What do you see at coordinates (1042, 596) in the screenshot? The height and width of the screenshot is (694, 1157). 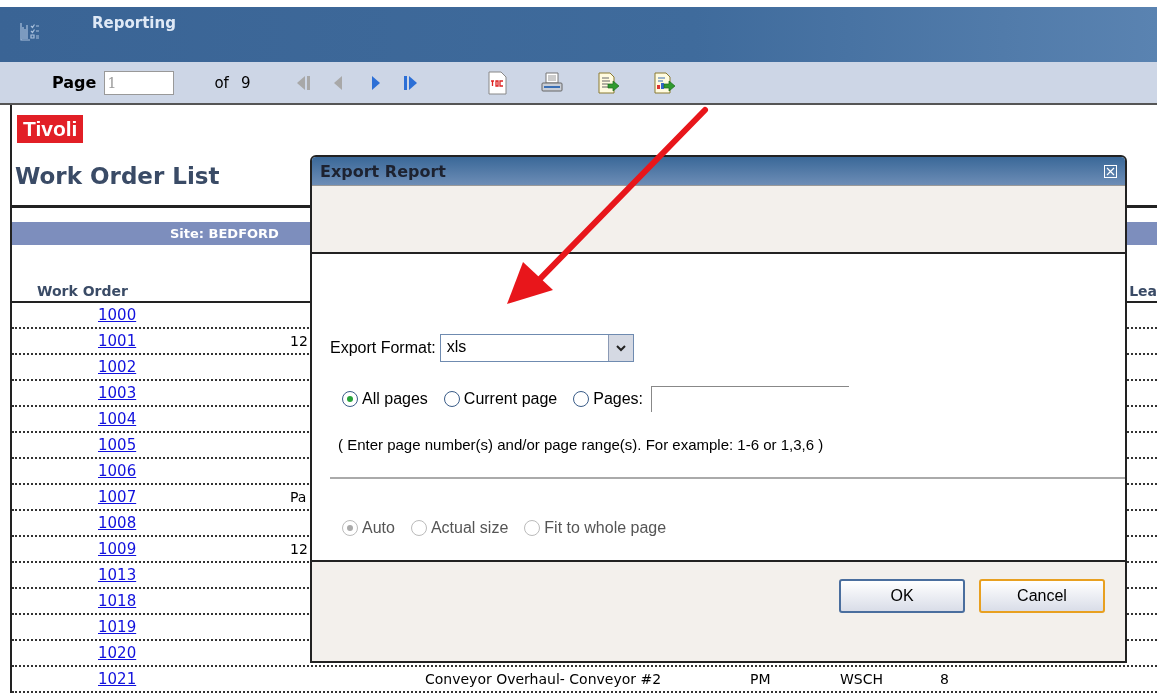 I see `cancel-button: Cancel` at bounding box center [1042, 596].